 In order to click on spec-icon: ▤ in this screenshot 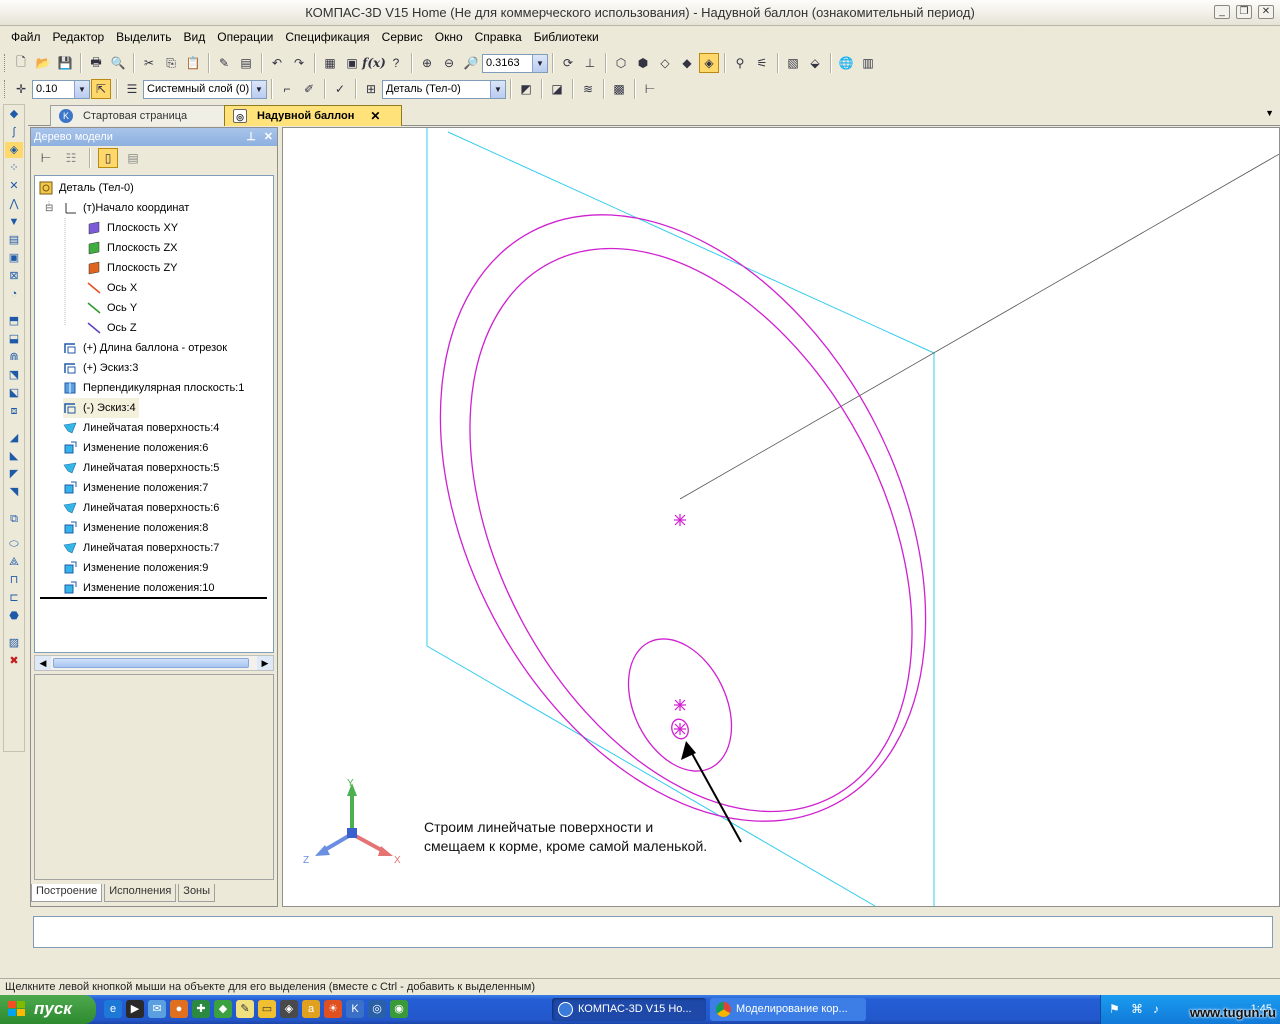, I will do `click(14, 240)`.